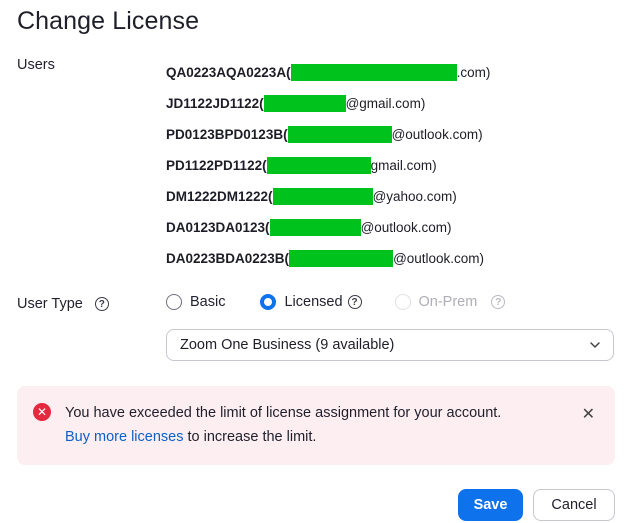 The width and height of the screenshot is (631, 523). I want to click on user-row: PD0123BPD0123B( @outlook.com), so click(328, 134).